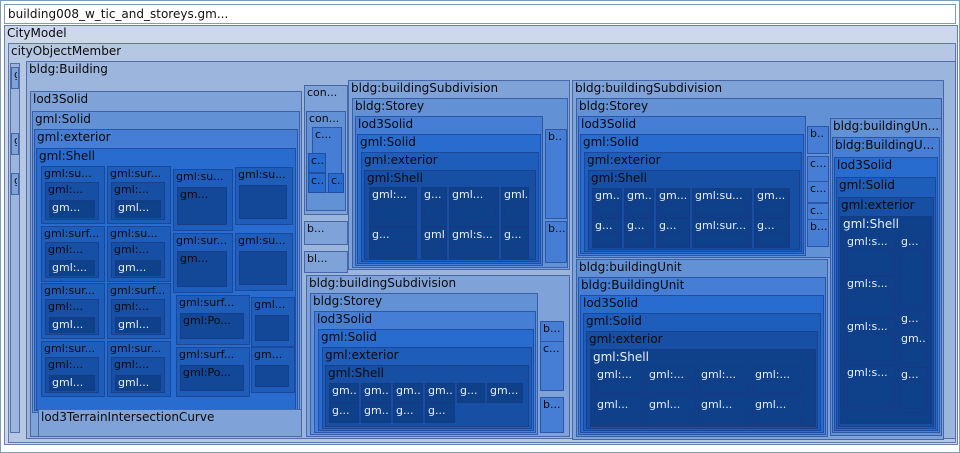 This screenshot has width=960, height=453. I want to click on side-g1-label: g., so click(15, 74).